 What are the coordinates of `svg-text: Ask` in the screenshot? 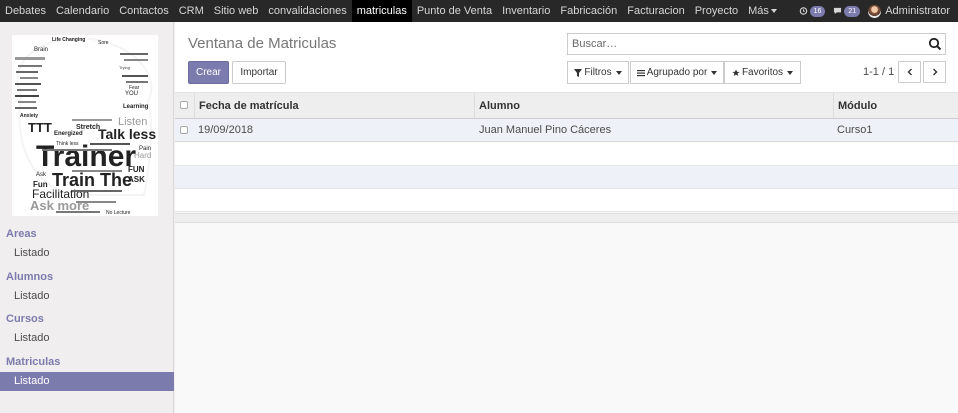 It's located at (41, 175).